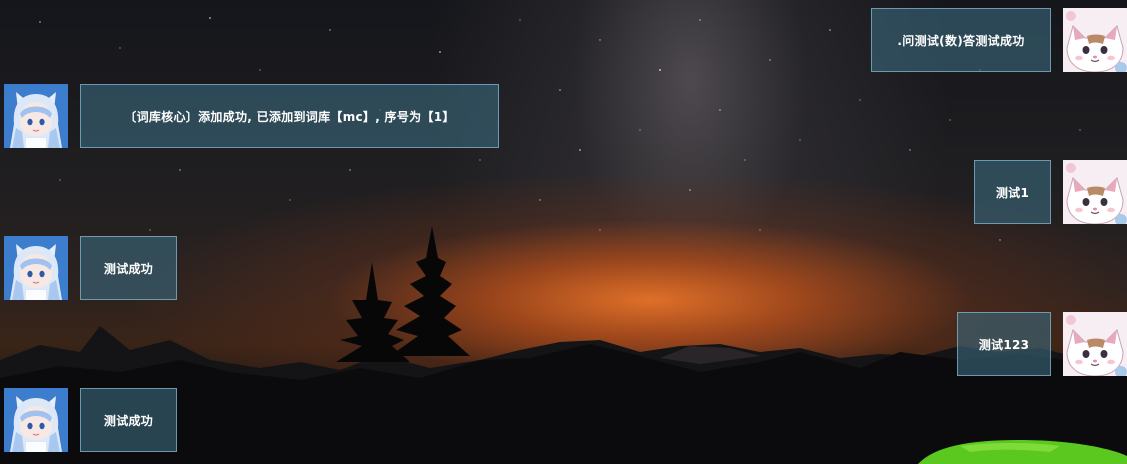 The height and width of the screenshot is (464, 1127). I want to click on message-bubble: 〔词库核心〕添加成功, 已添加到词库【mc】, 序号为【1】, so click(289, 116).